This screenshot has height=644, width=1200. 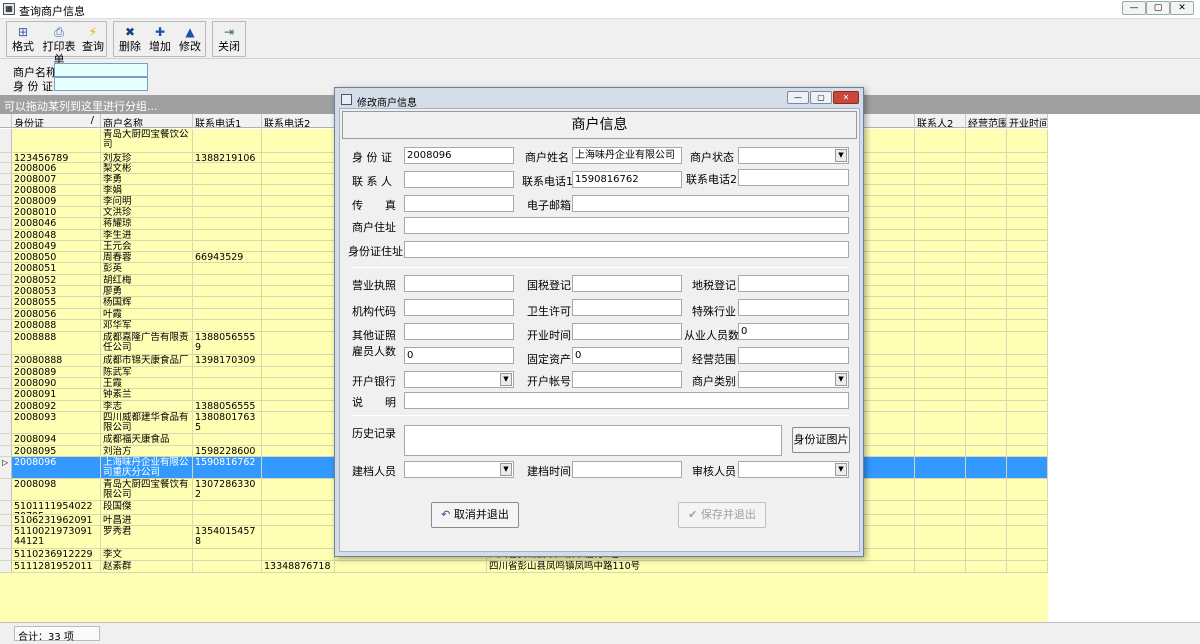 I want to click on bank-select: ▼, so click(x=459, y=379).